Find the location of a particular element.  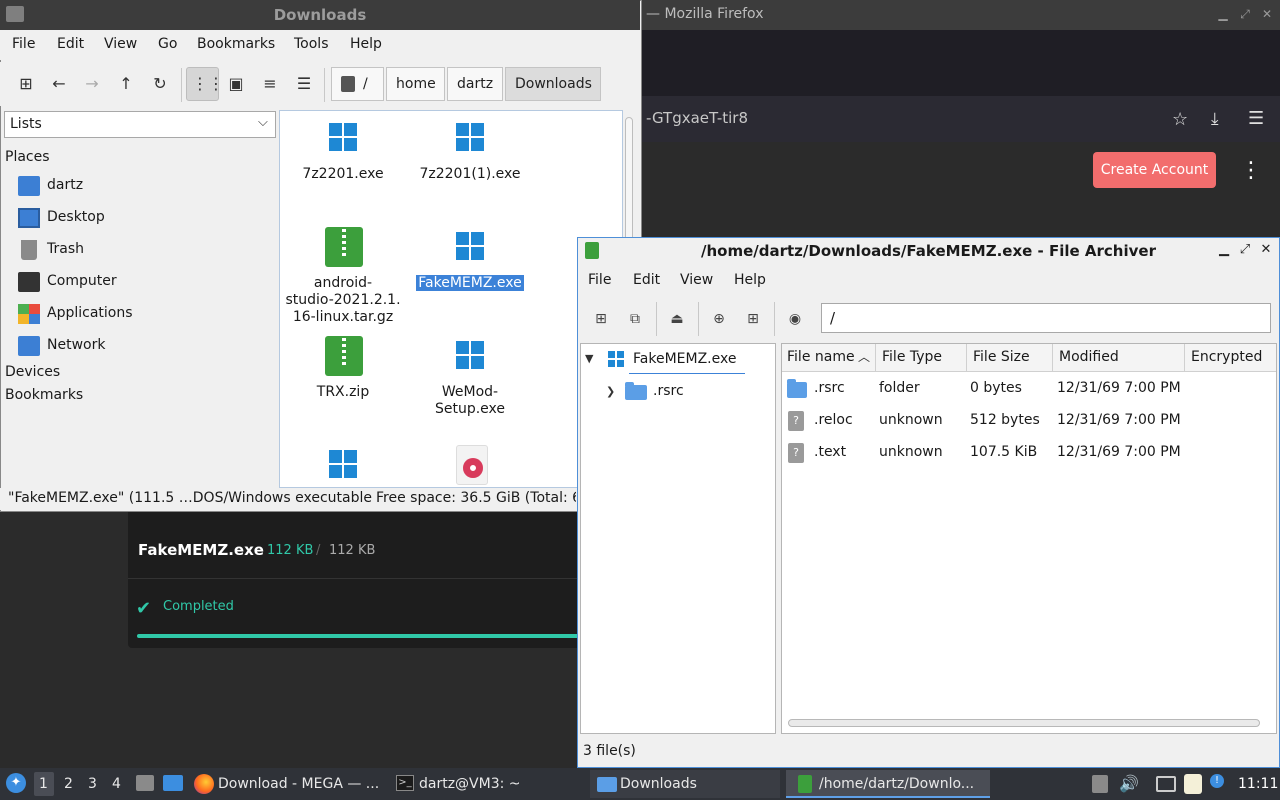

compact-view-icon: ≡ is located at coordinates (270, 84).